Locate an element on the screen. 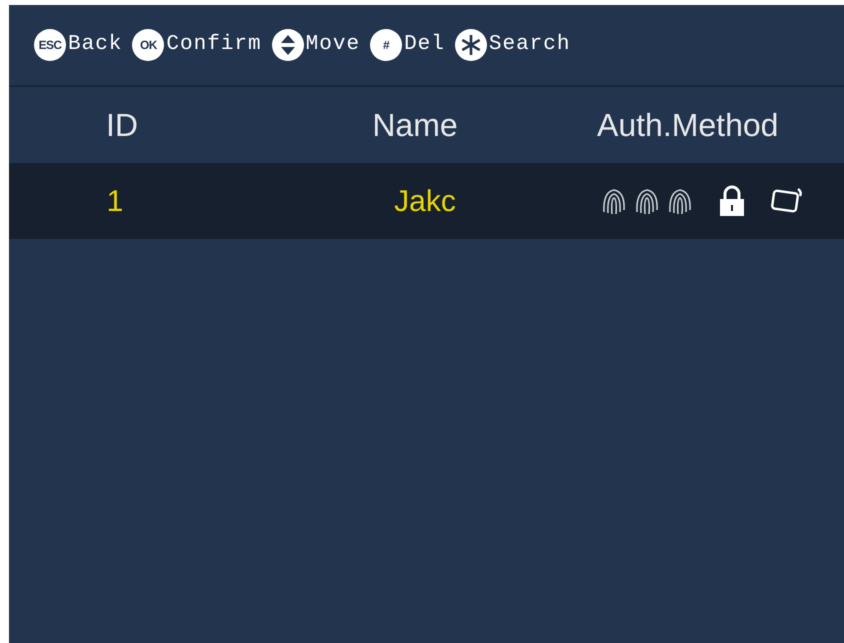  hint-label: Back is located at coordinates (95, 45).